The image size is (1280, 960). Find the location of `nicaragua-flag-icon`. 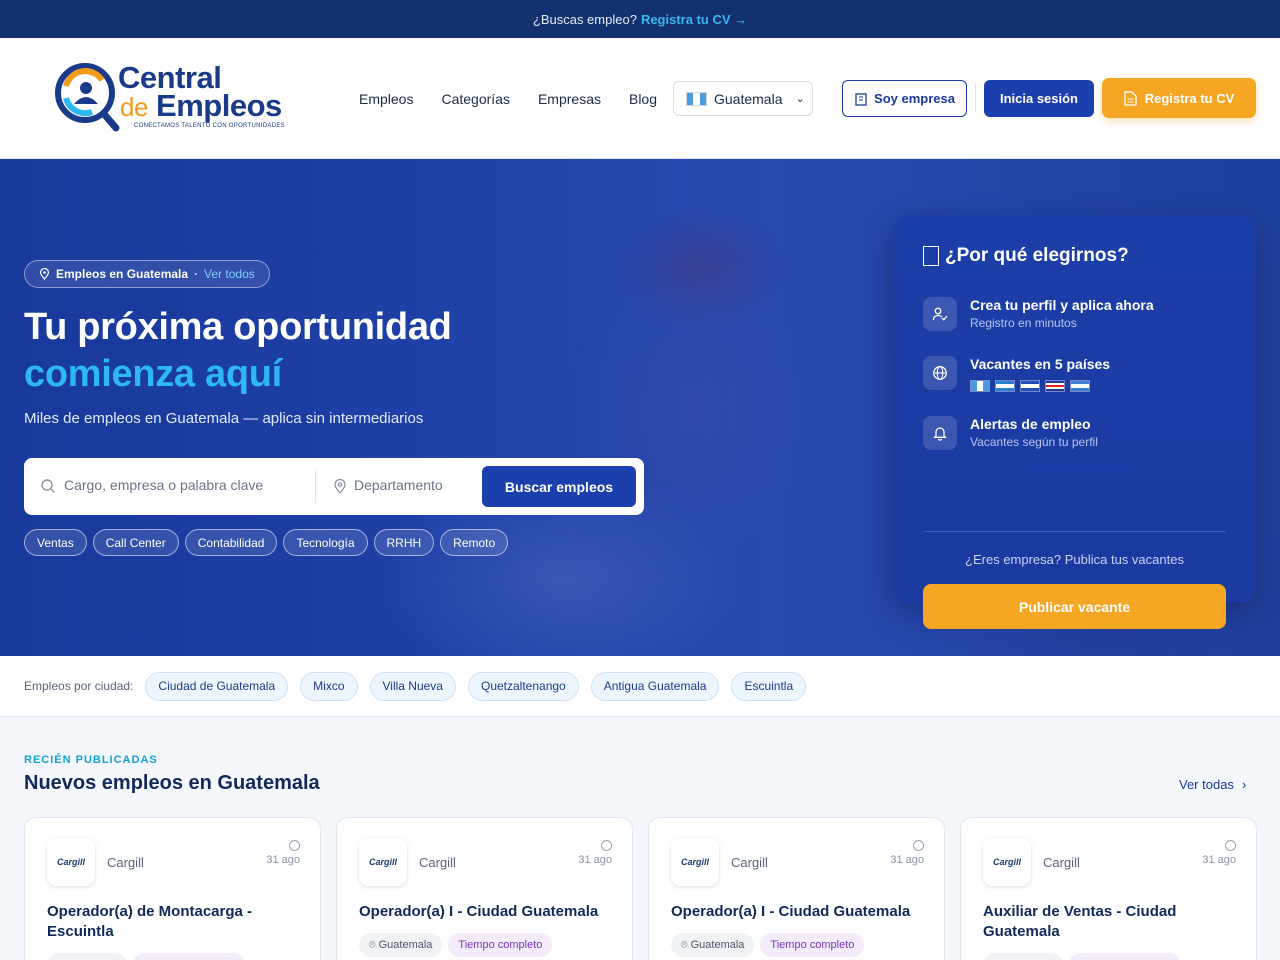

nicaragua-flag-icon is located at coordinates (1080, 386).